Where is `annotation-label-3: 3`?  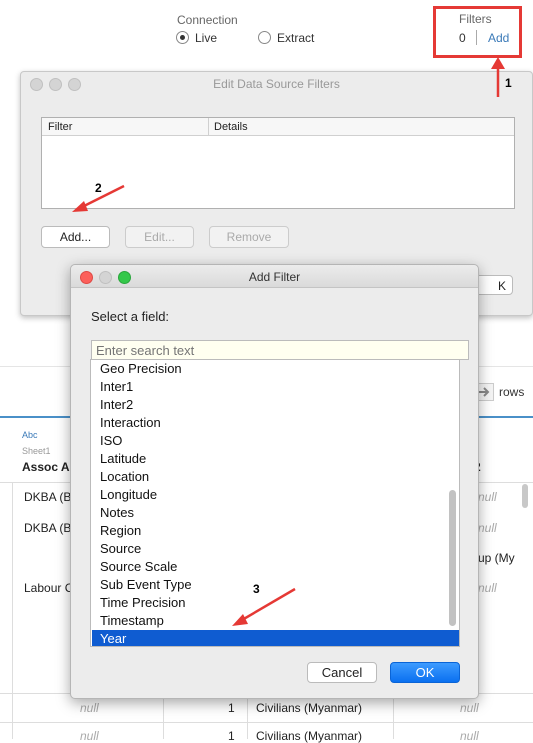
annotation-label-3: 3 is located at coordinates (256, 589).